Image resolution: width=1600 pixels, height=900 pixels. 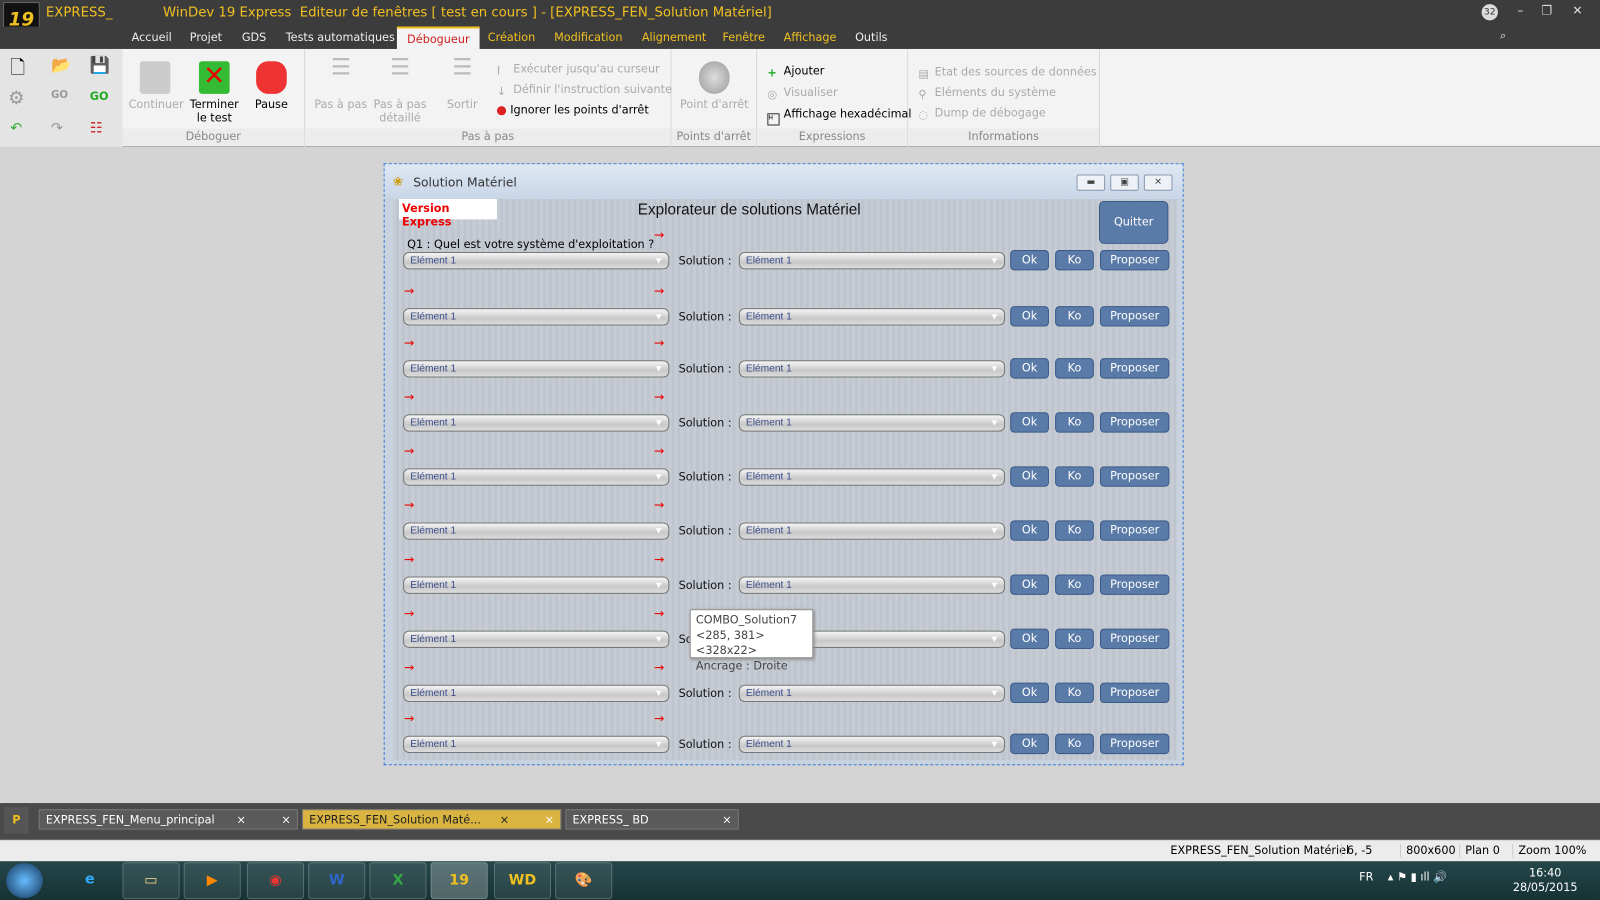 I want to click on go-test-icon: GO, so click(x=99, y=96).